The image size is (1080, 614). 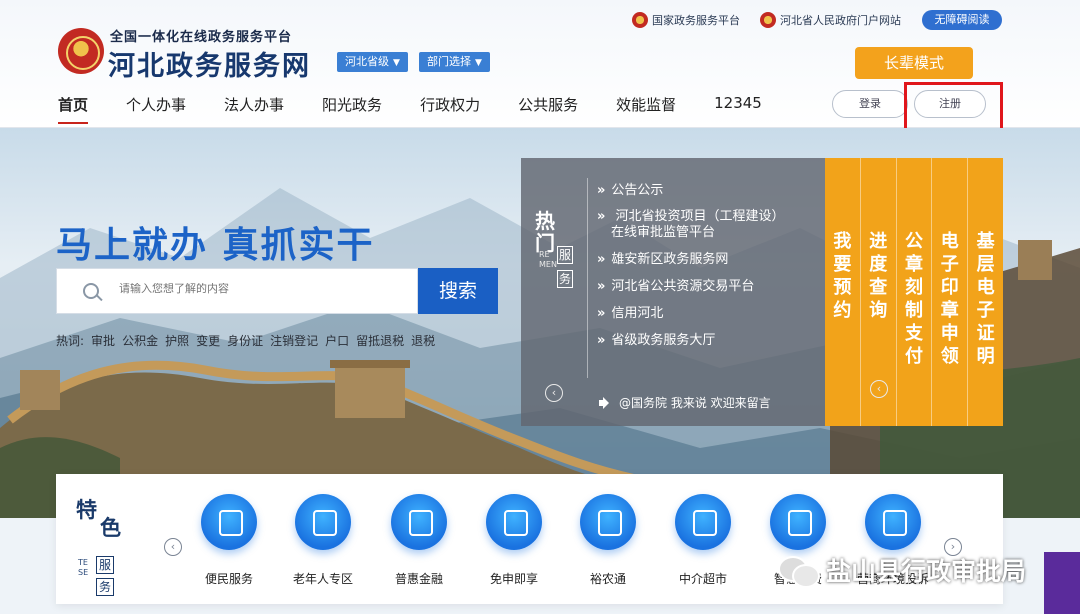 I want to click on nav-hotline: 12345, so click(x=738, y=110).